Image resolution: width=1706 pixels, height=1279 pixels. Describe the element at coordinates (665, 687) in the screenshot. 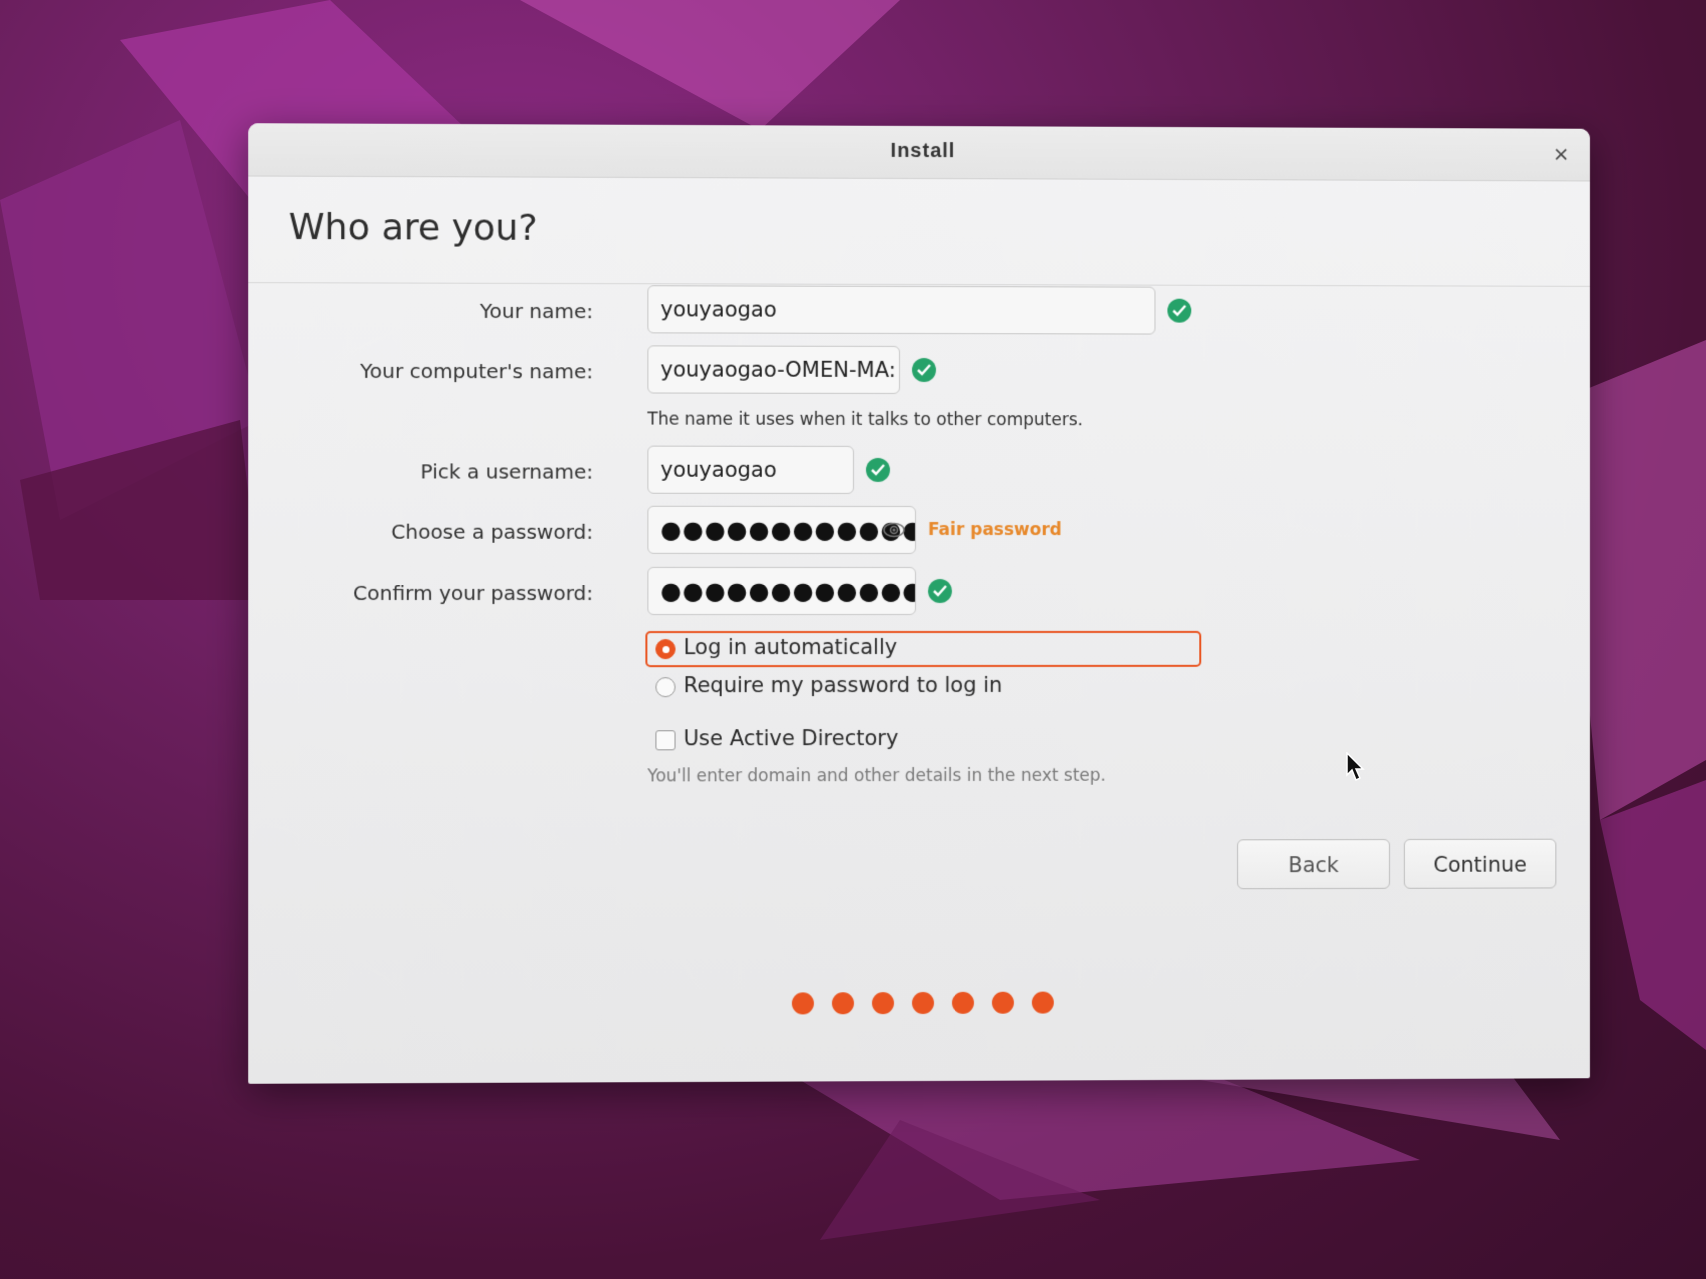

I see `require-password-radio` at that location.